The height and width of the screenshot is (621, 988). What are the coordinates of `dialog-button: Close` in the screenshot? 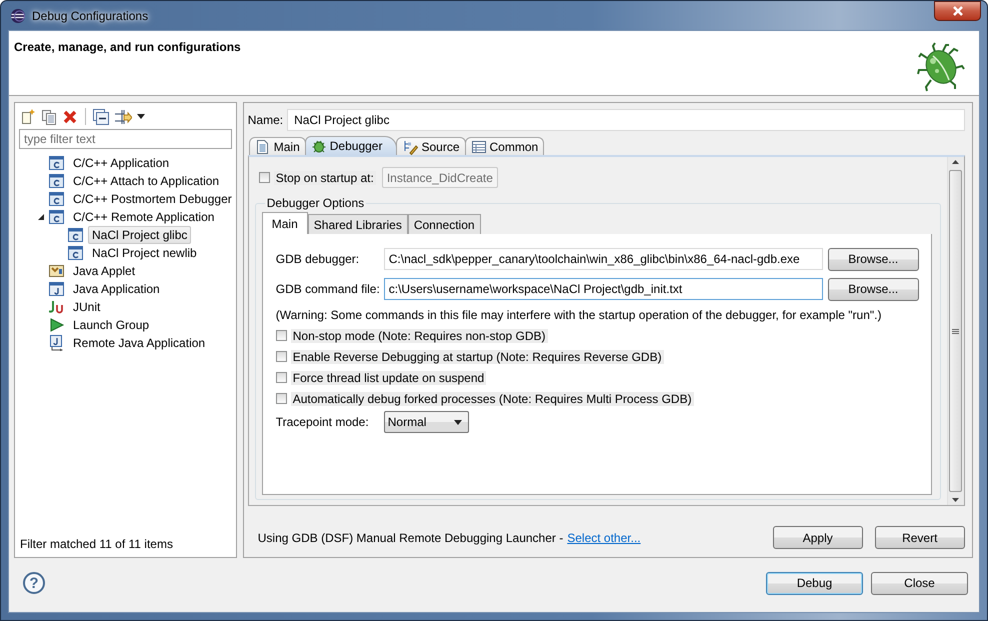 It's located at (919, 583).